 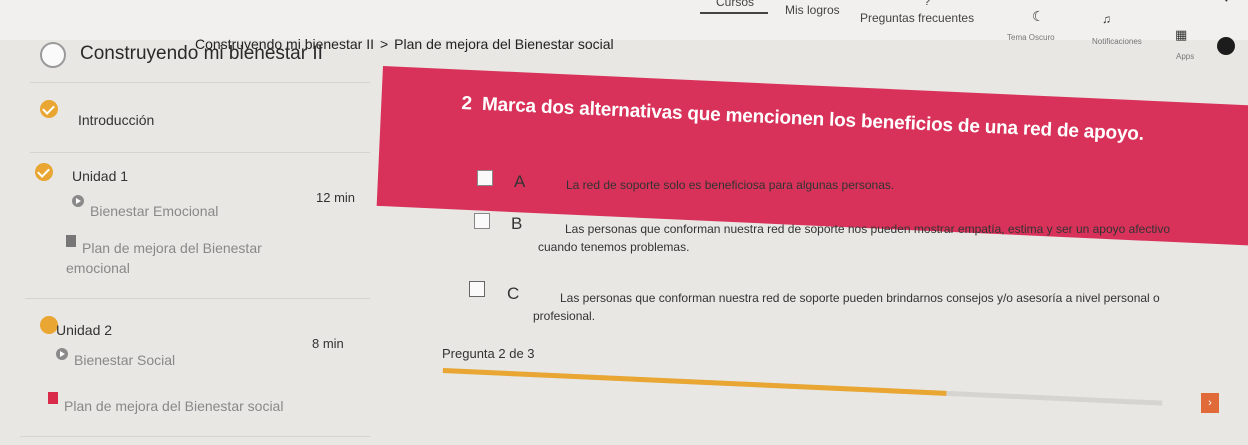 What do you see at coordinates (513, 293) in the screenshot?
I see `option-c-letter: C` at bounding box center [513, 293].